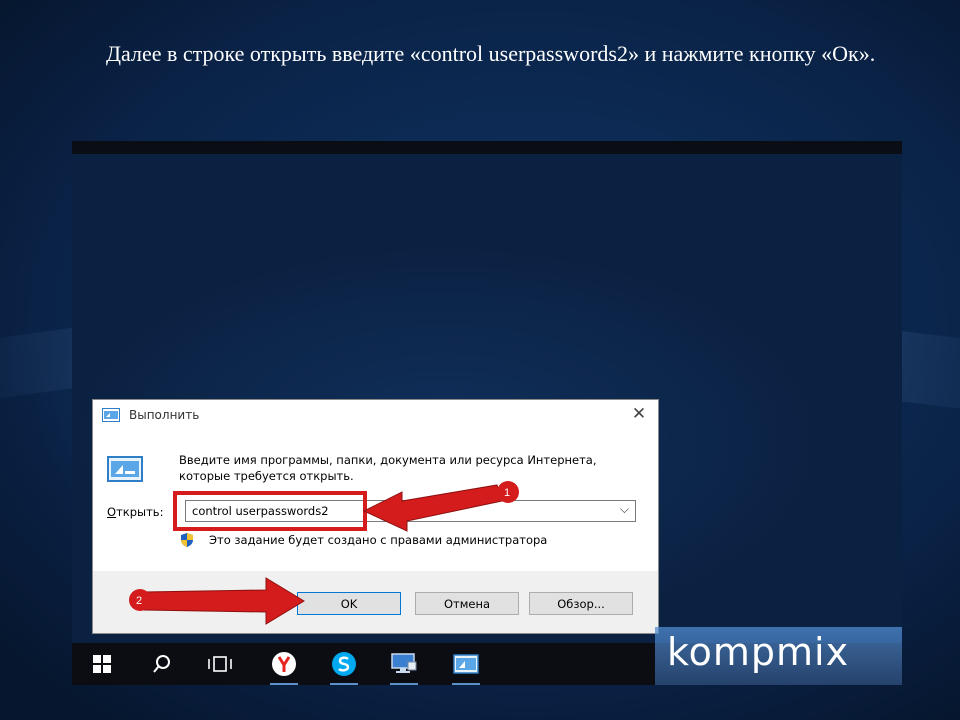 The height and width of the screenshot is (720, 960). What do you see at coordinates (487, 147) in the screenshot?
I see `screenshot-top-edge` at bounding box center [487, 147].